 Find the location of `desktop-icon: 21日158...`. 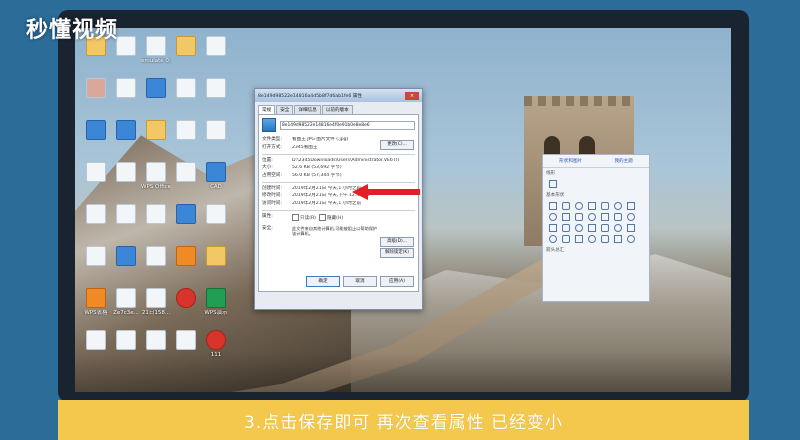

desktop-icon: 21日158... is located at coordinates (156, 302).